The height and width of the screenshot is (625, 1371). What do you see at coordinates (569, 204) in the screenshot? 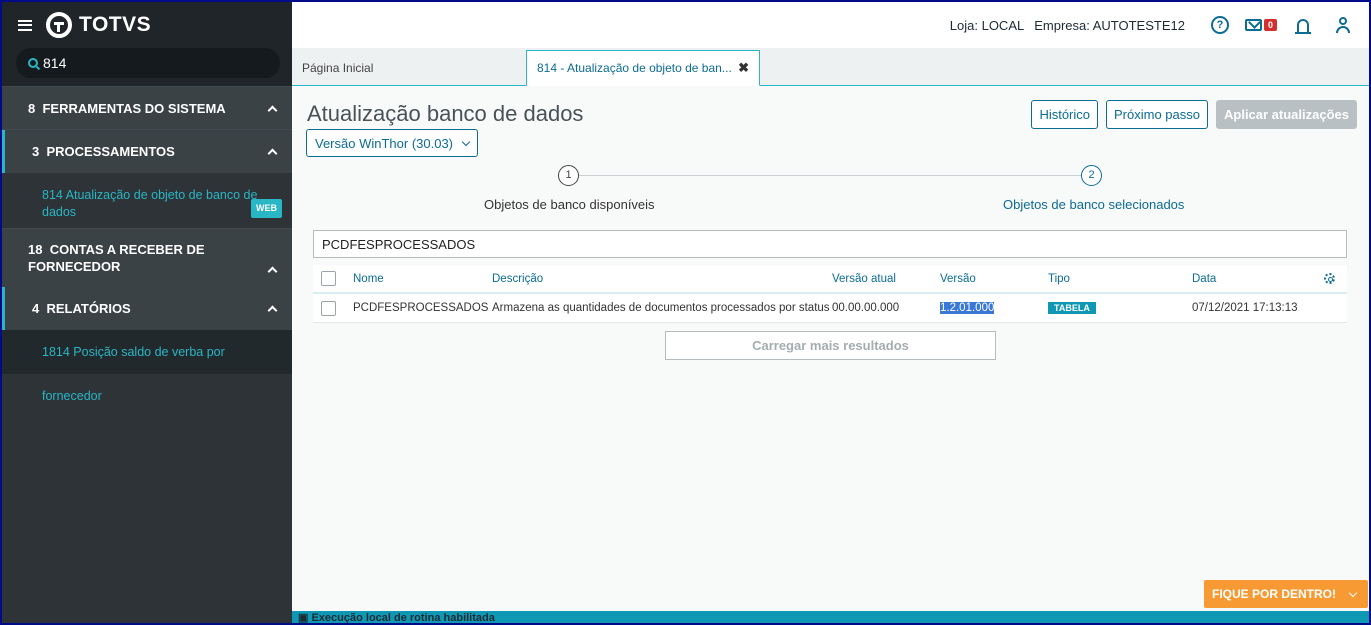
I see `step-1-label: Objetos de banco disponíveis` at bounding box center [569, 204].